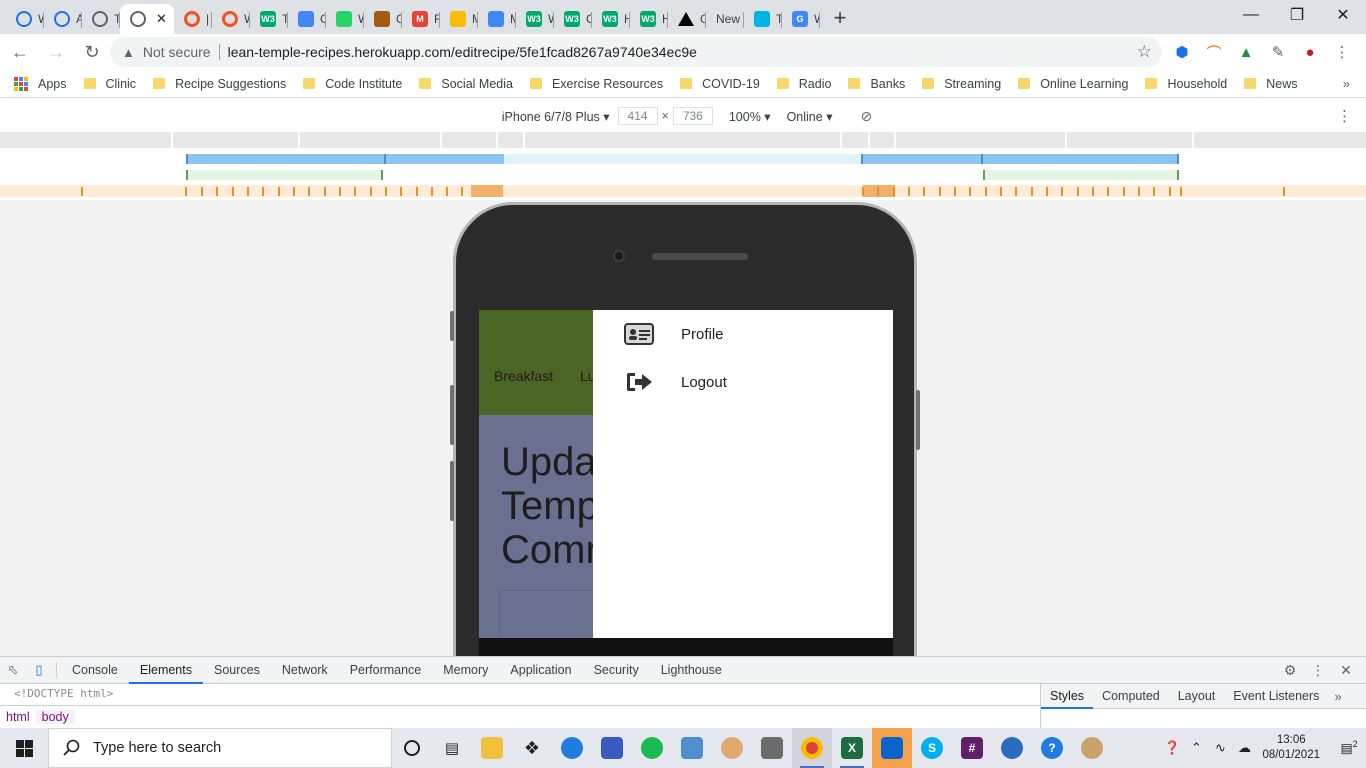 This screenshot has width=1366, height=768. Describe the element at coordinates (1342, 52) in the screenshot. I see `browser-menu-icon: ⋮` at that location.